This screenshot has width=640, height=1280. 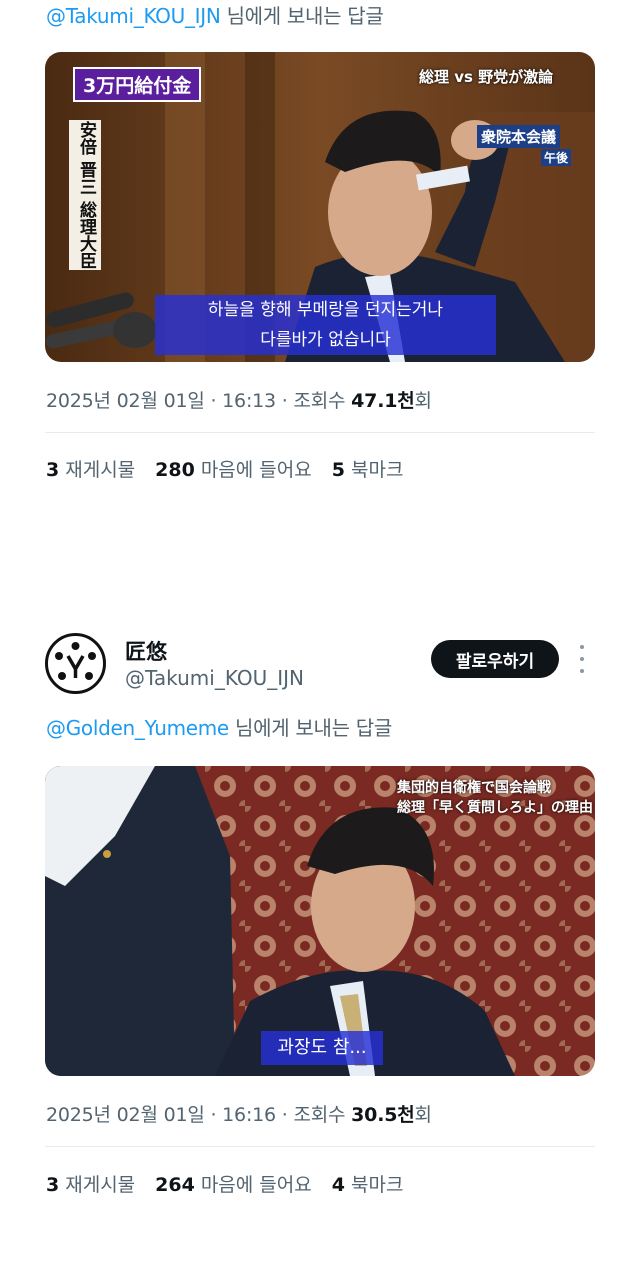 I want to click on bookmarks-stat: 4 북마크, so click(x=368, y=1183).